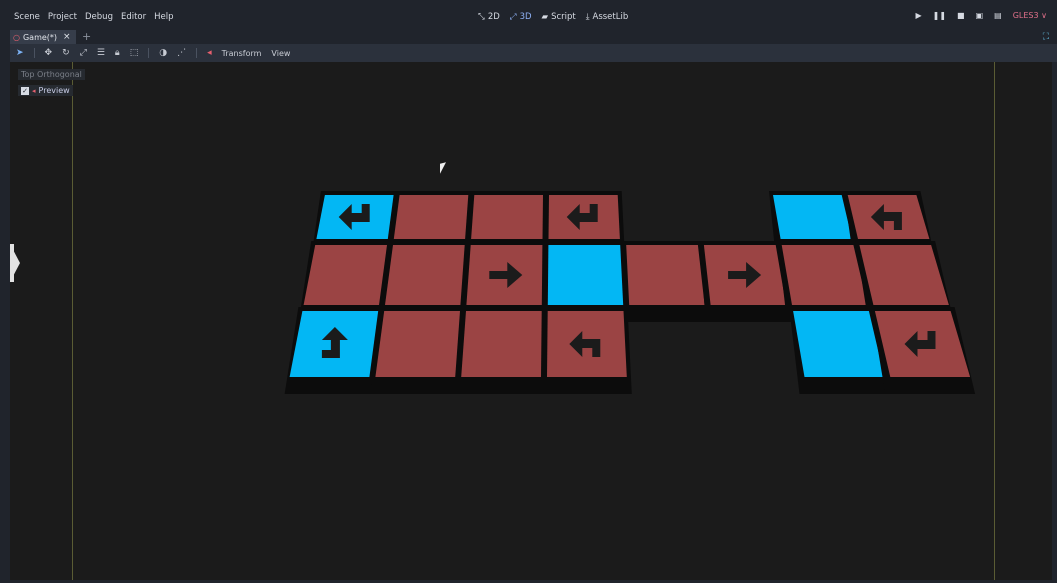  I want to click on view-mode-label: Top Orthogonal, so click(51, 74).